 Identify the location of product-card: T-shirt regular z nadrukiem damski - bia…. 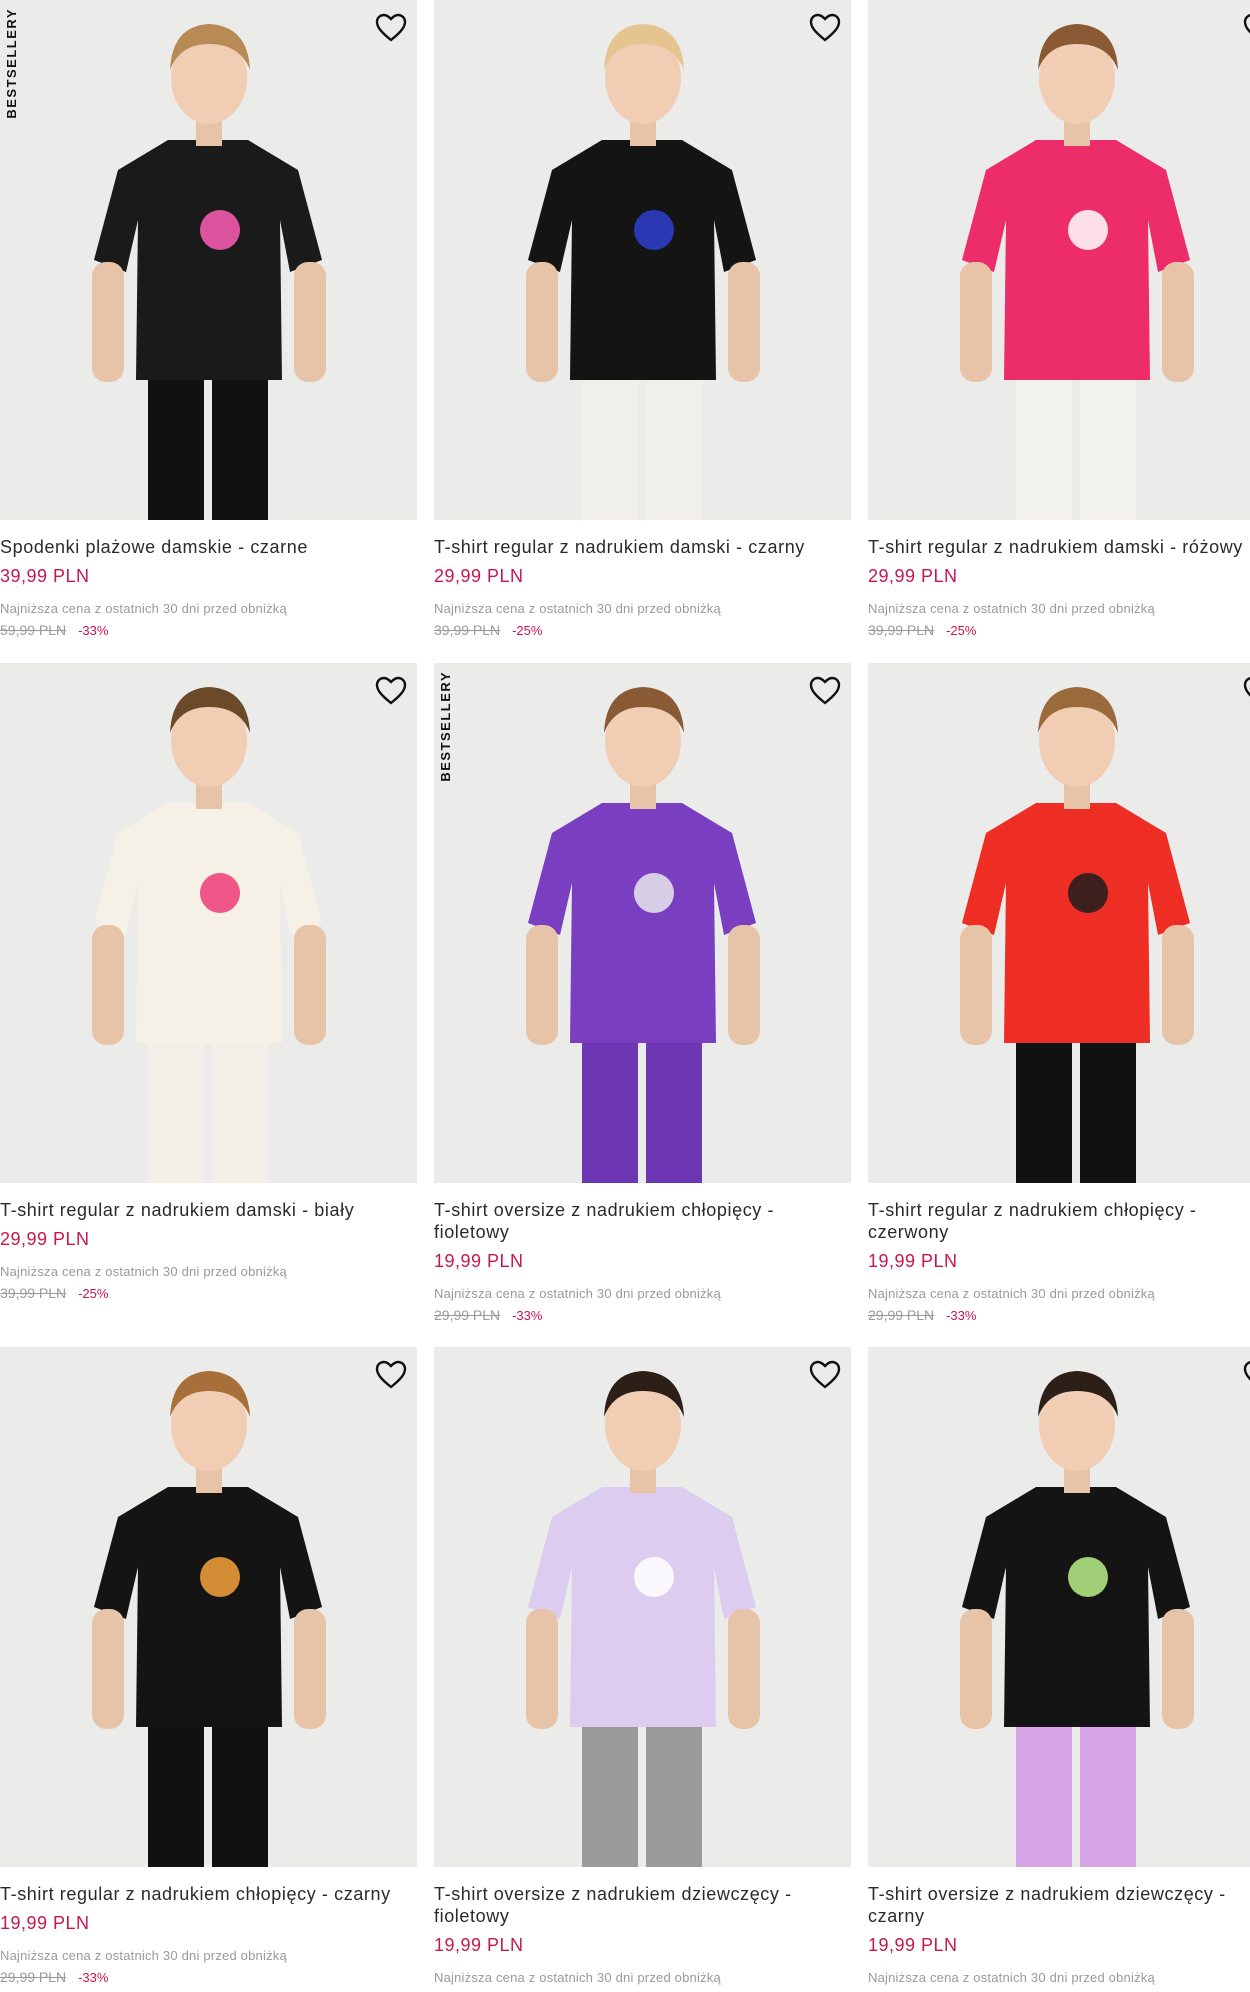
(208, 982).